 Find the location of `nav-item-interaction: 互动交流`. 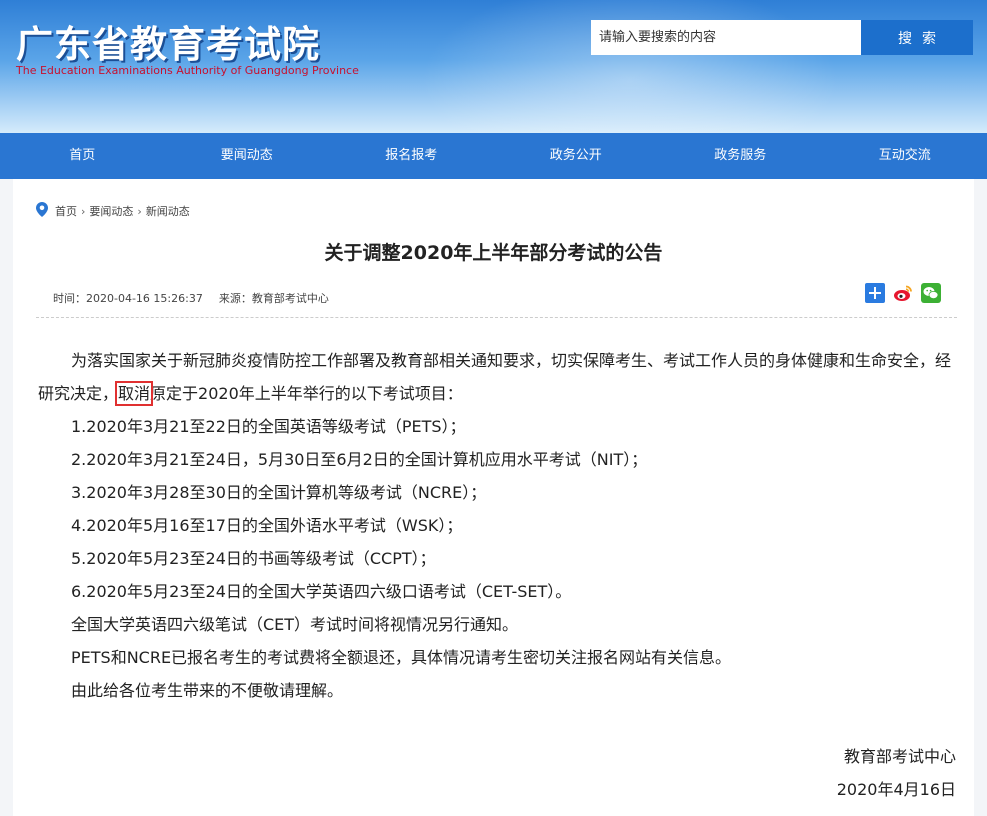

nav-item-interaction: 互动交流 is located at coordinates (905, 156).